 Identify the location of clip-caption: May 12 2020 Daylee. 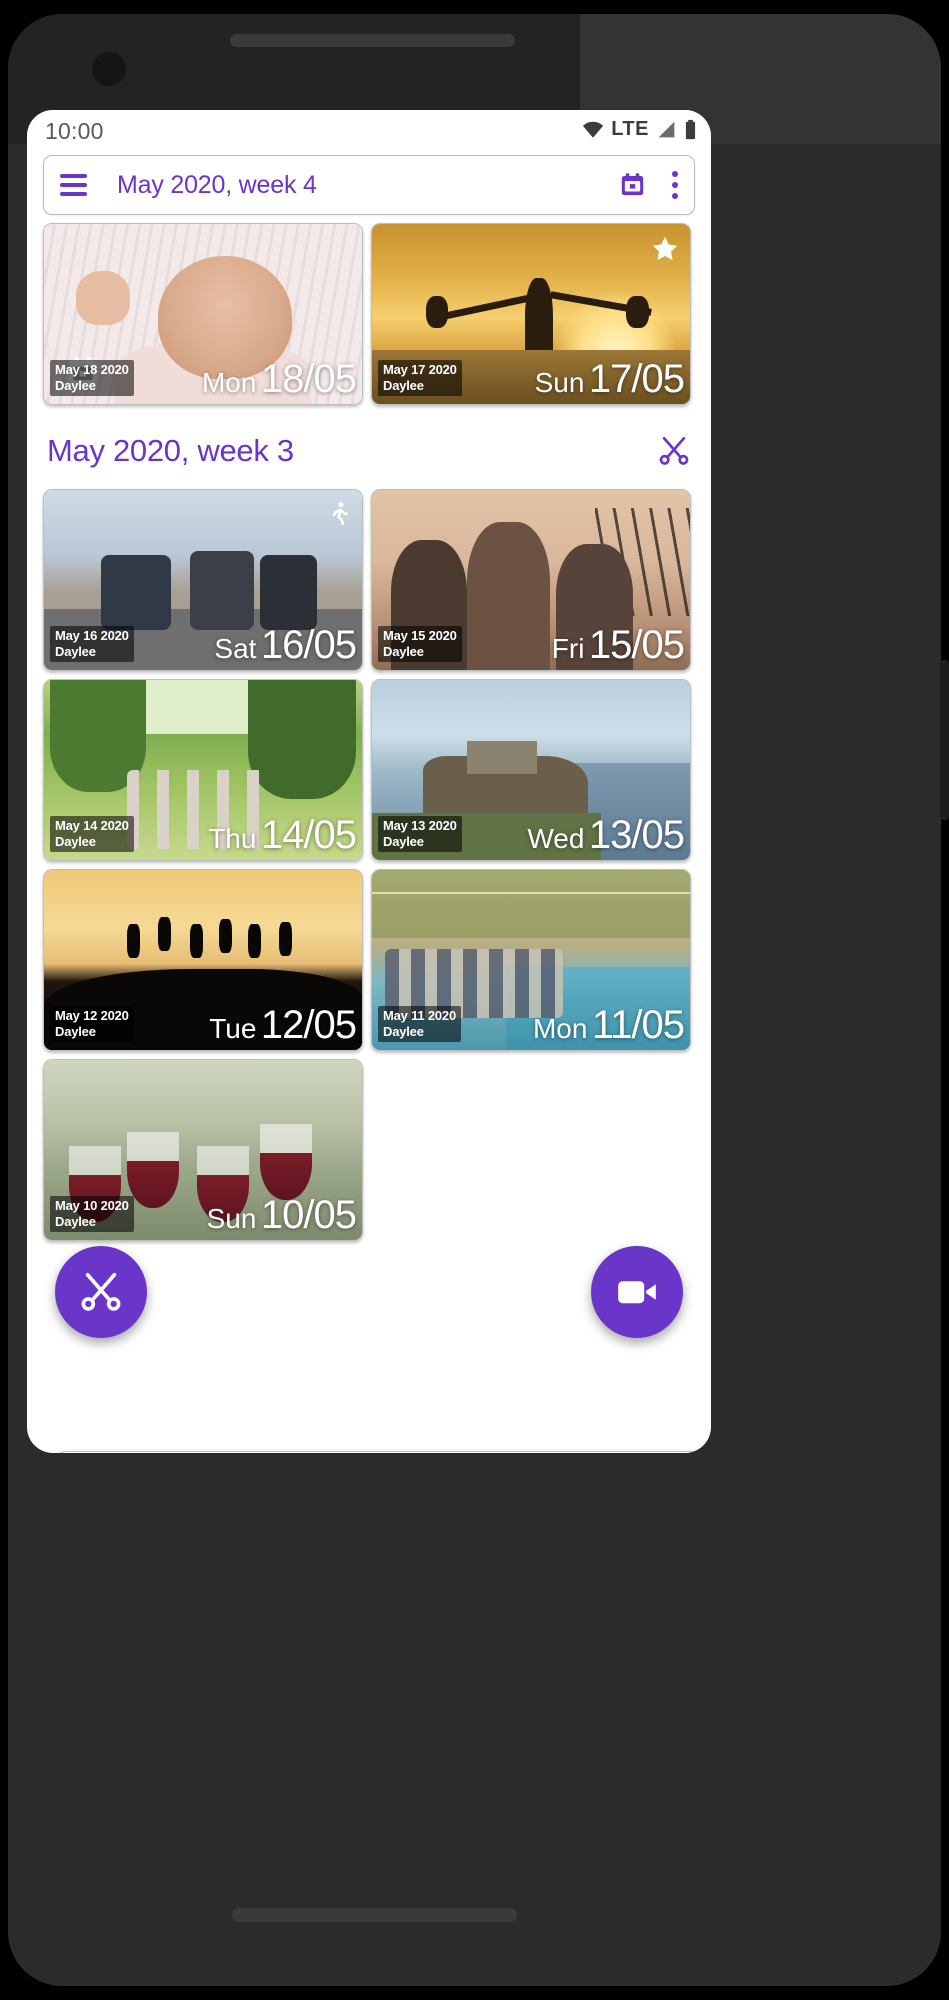
(92, 1024).